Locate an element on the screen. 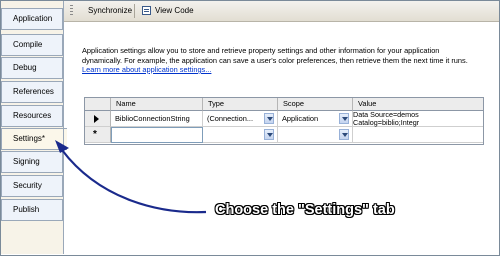 This screenshot has height=256, width=500. annotation-callout: Choose the "Settings" tab is located at coordinates (305, 210).